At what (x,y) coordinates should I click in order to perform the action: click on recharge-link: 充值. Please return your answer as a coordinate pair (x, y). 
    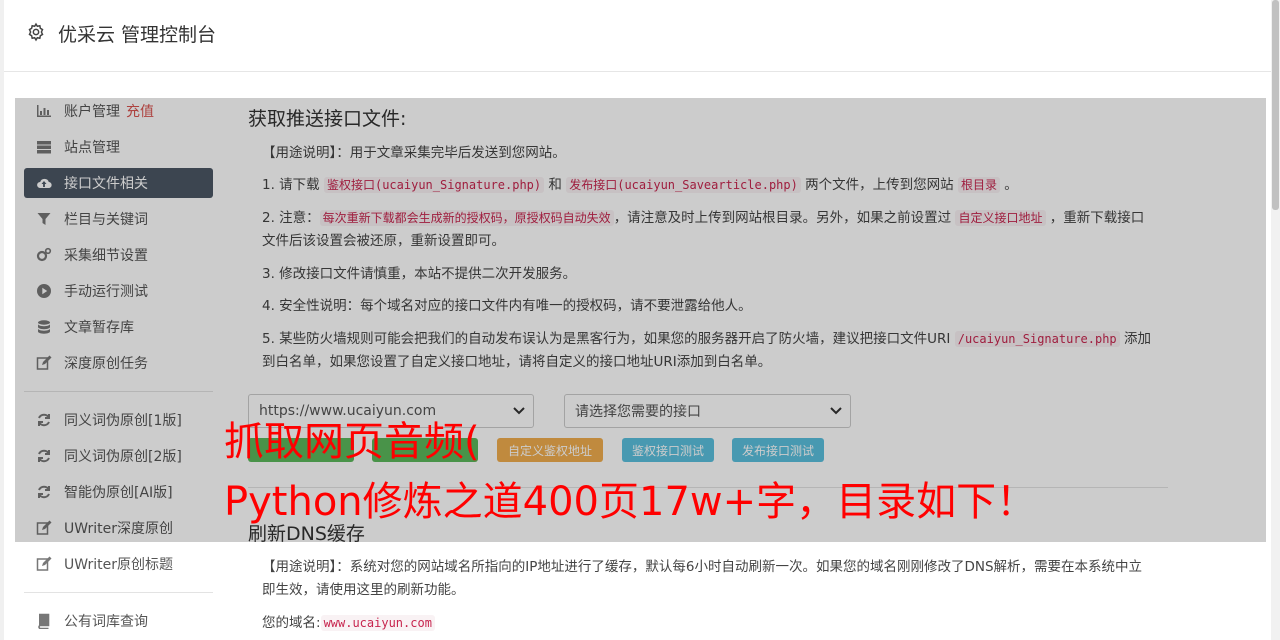
    Looking at the image, I should click on (140, 111).